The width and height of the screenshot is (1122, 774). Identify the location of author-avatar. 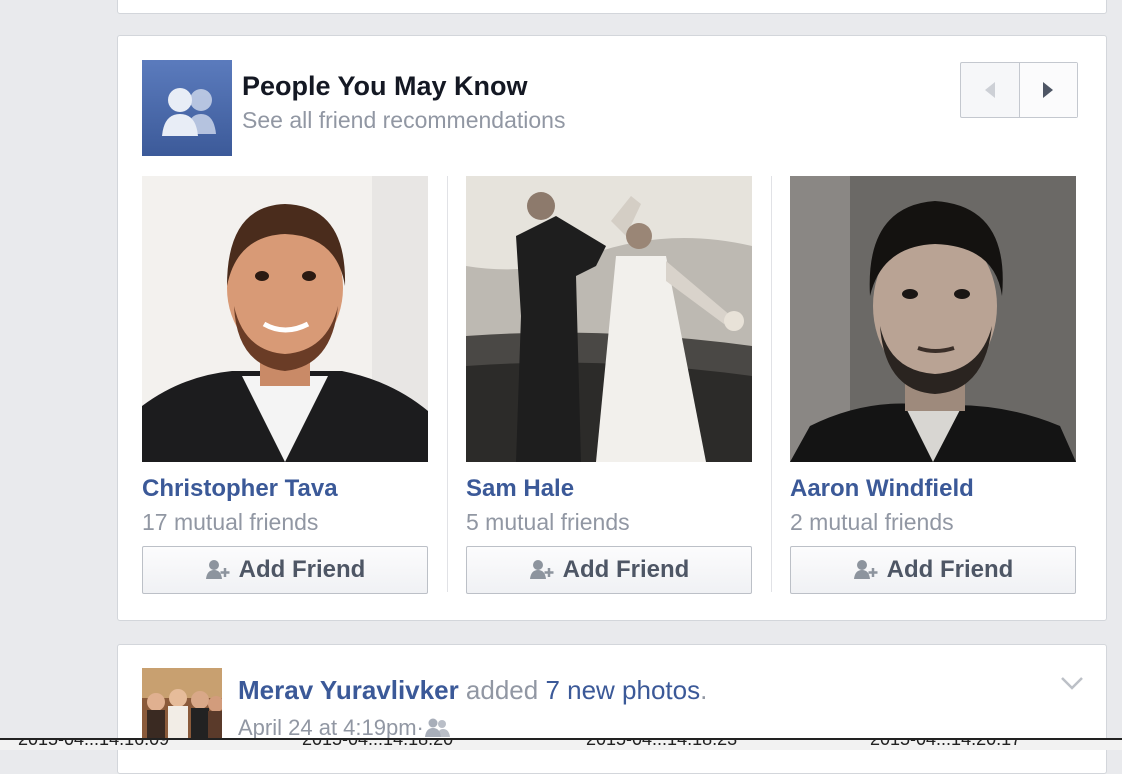
(182, 708).